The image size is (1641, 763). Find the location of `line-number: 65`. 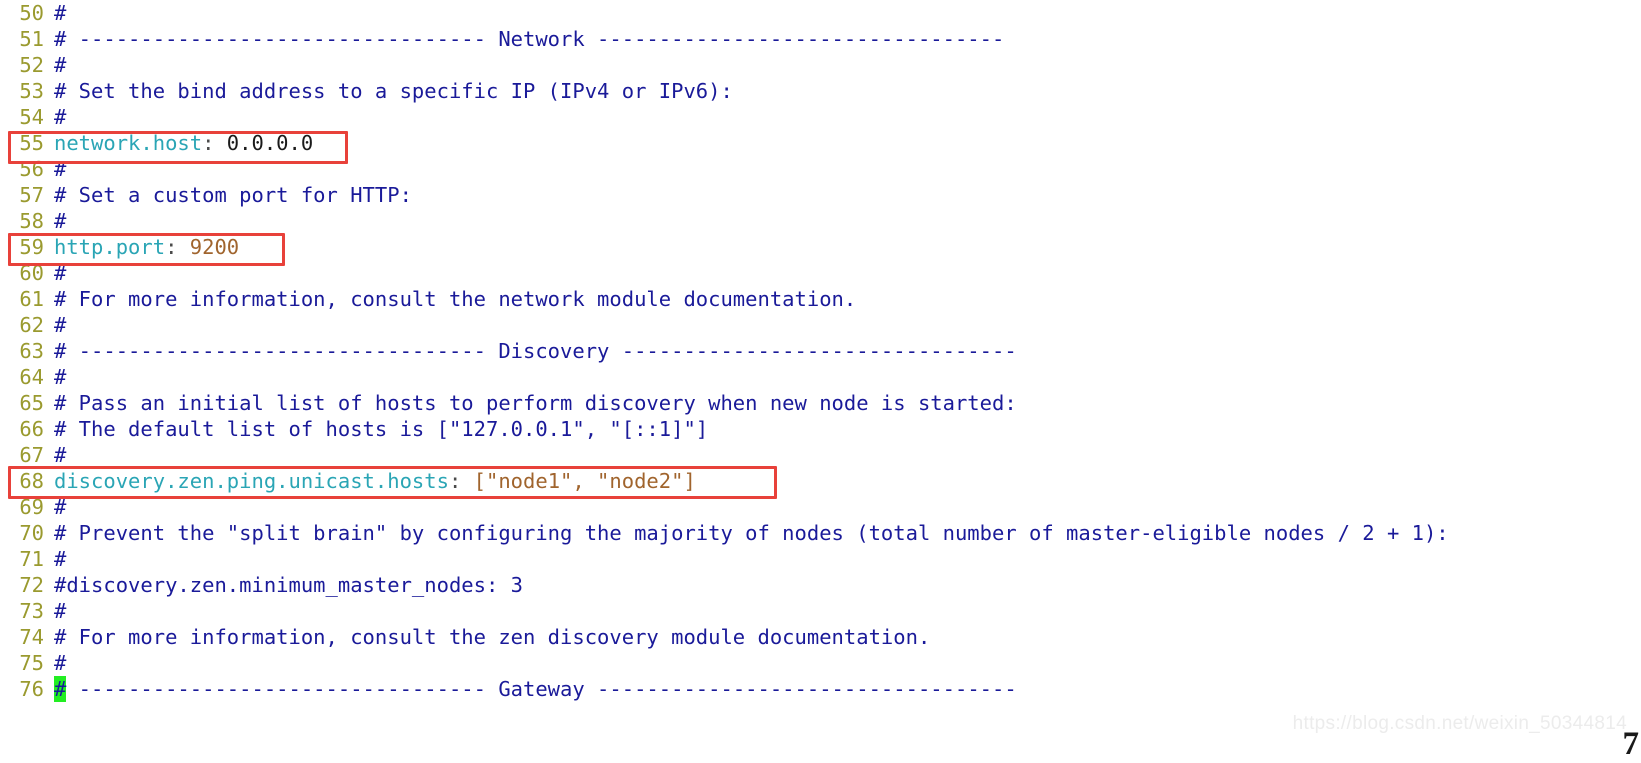

line-number: 65 is located at coordinates (31, 403).